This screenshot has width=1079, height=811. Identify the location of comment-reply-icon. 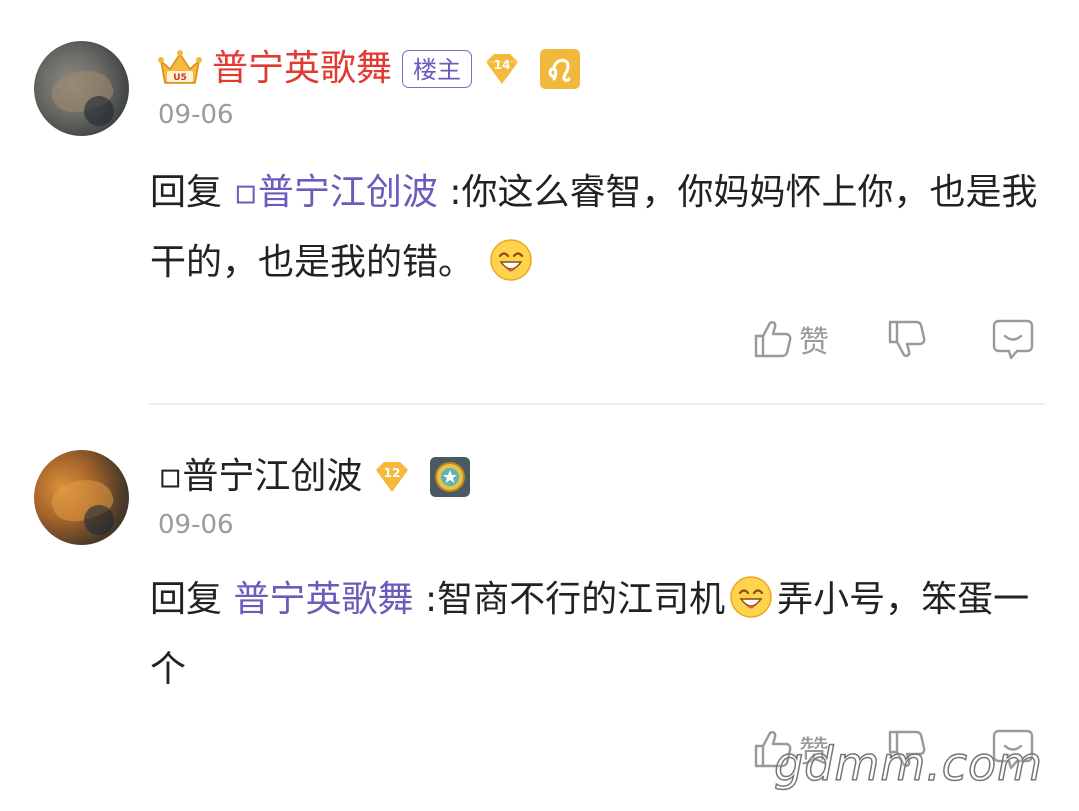
(1013, 339).